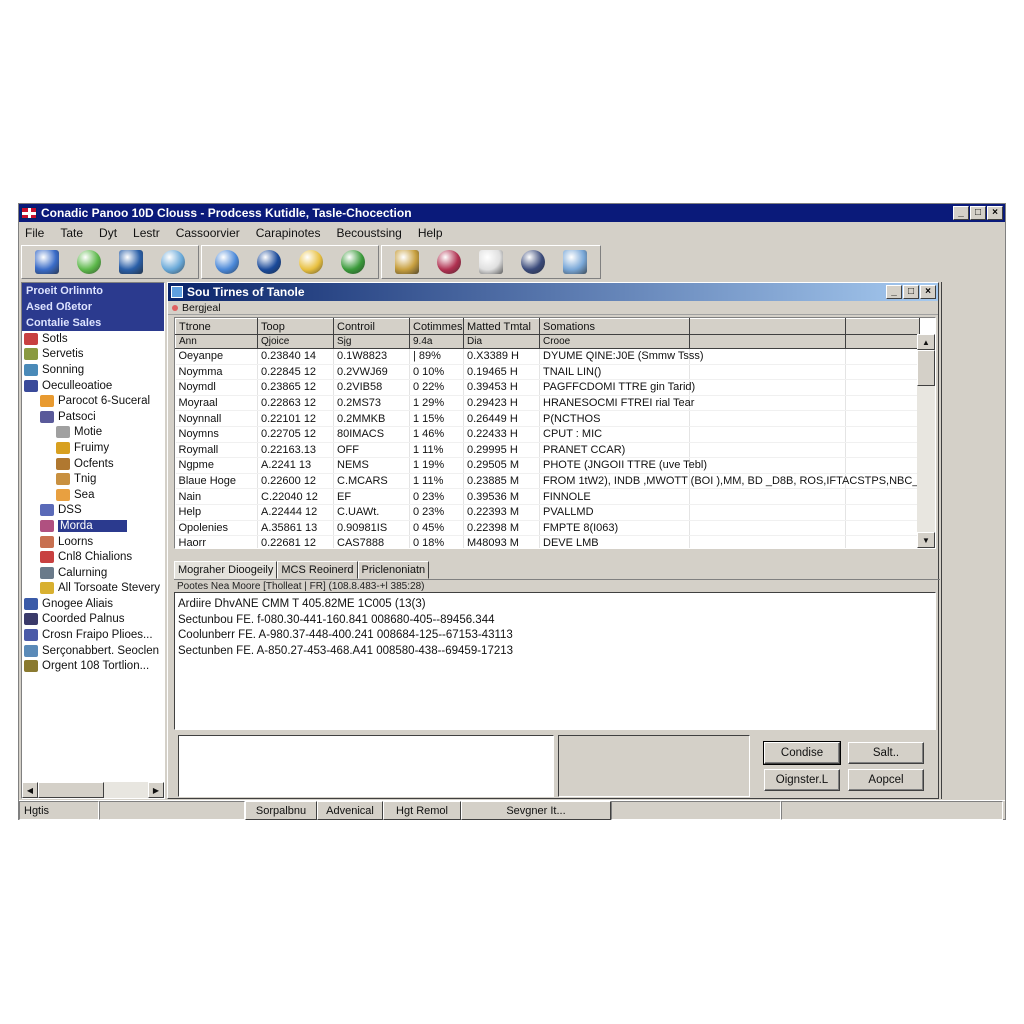  I want to click on aopcel-button: Aopcel, so click(886, 780).